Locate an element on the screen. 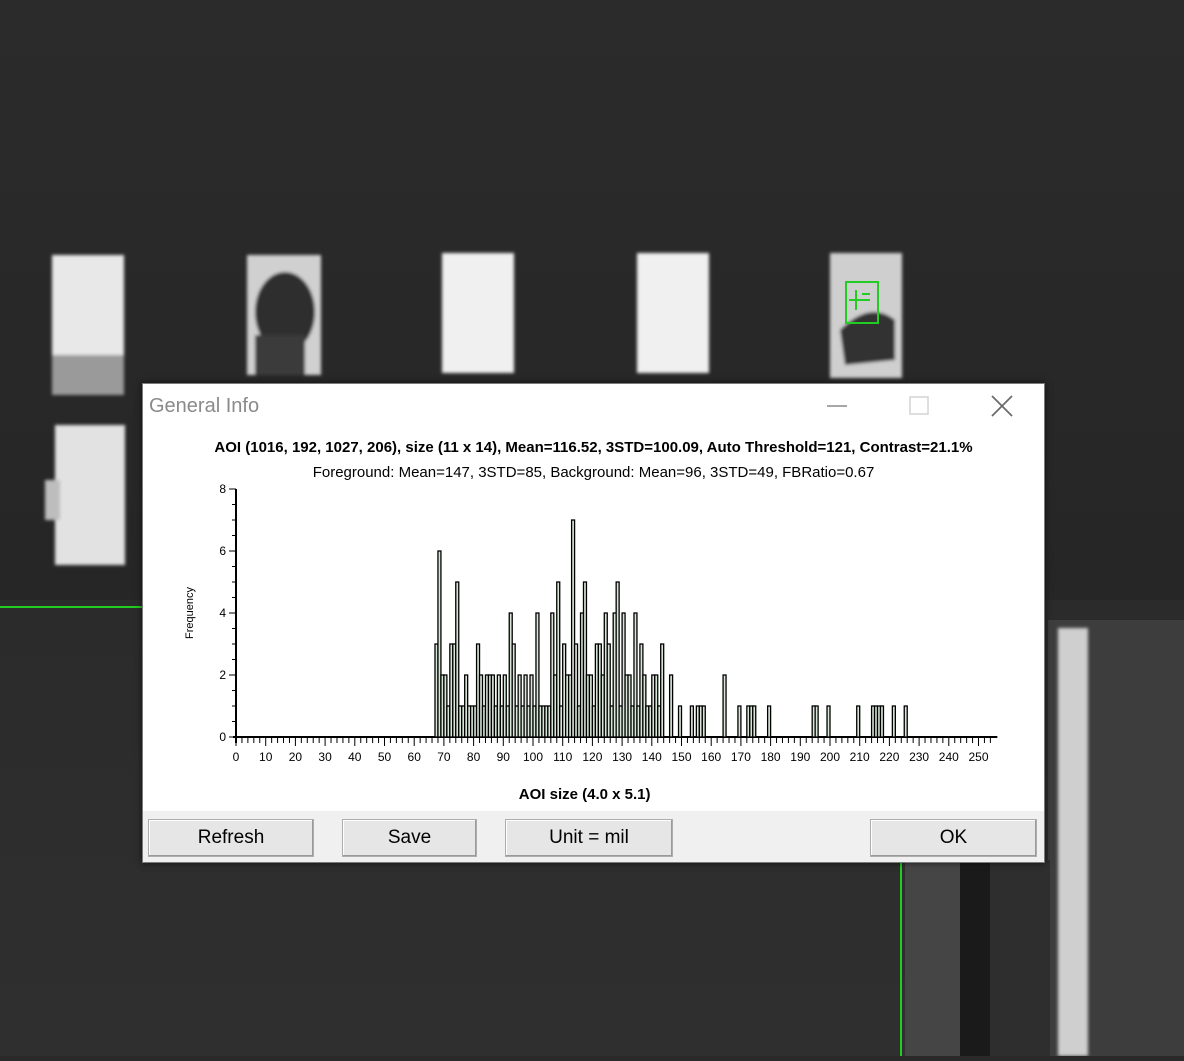  x-tick-label: 150 is located at coordinates (681, 757).